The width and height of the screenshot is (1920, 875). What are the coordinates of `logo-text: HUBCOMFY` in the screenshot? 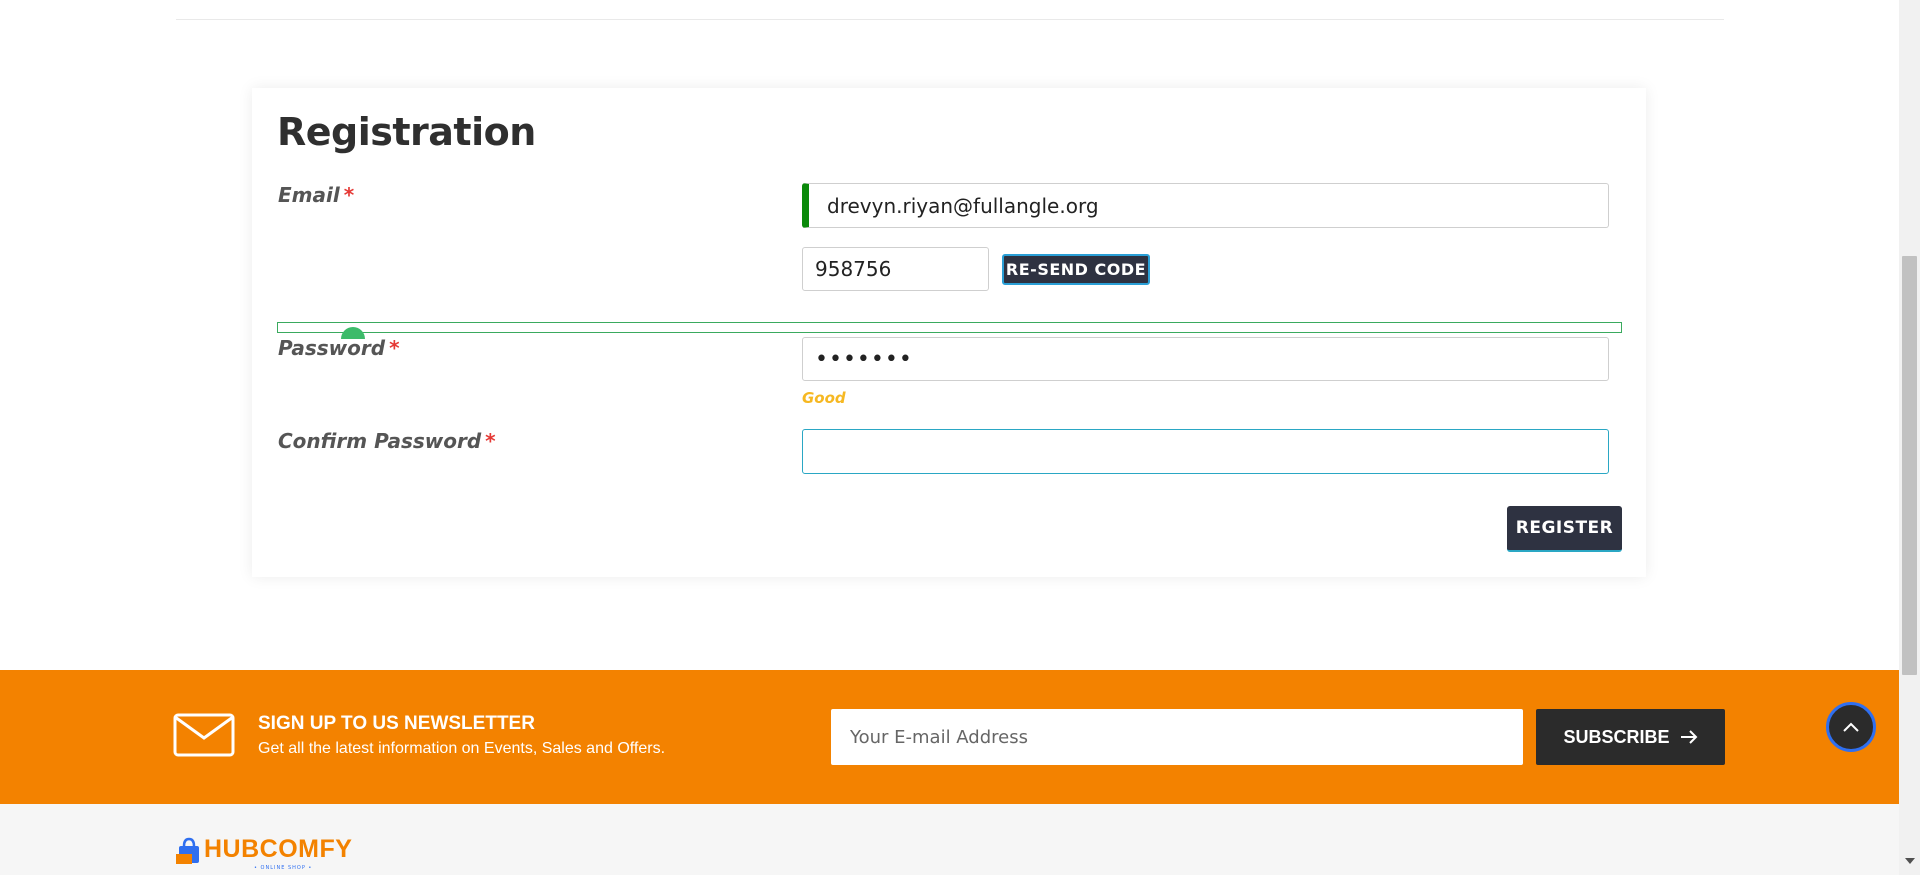 It's located at (278, 849).